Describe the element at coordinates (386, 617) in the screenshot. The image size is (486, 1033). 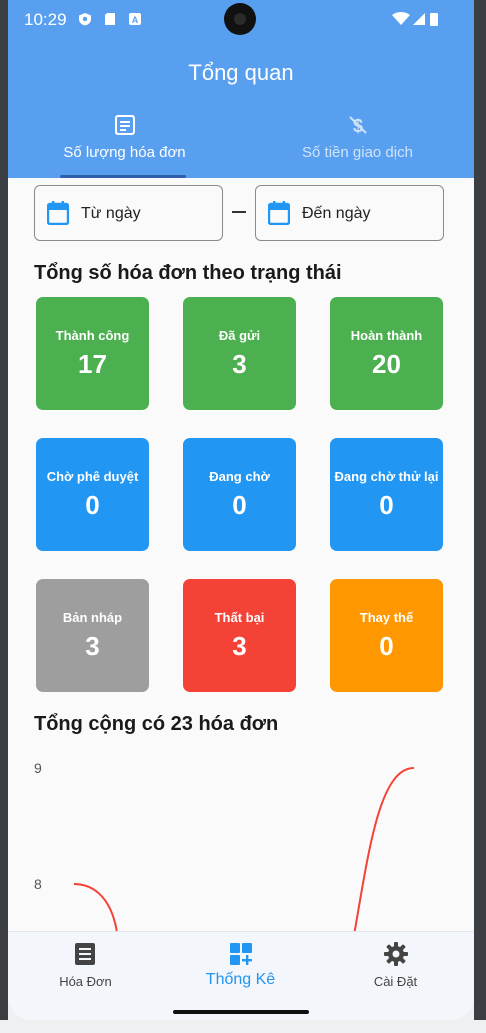
I see `status-card-label: Thay thế` at that location.